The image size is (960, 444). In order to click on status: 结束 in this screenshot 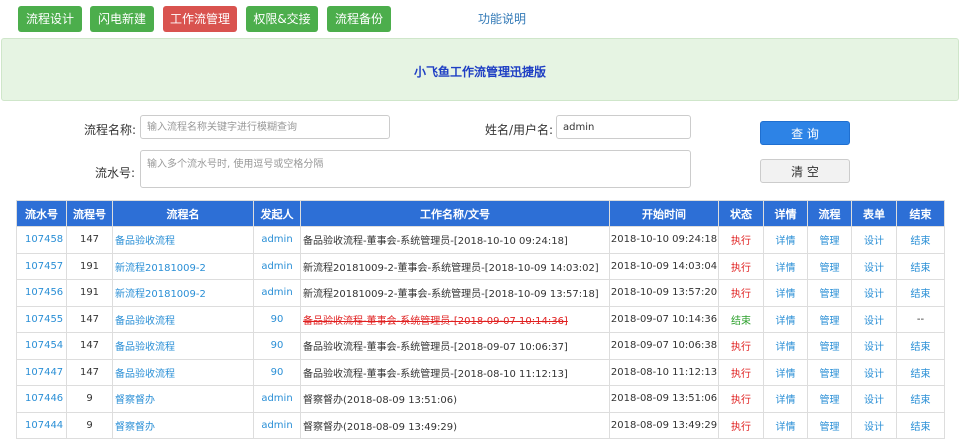, I will do `click(741, 319)`.